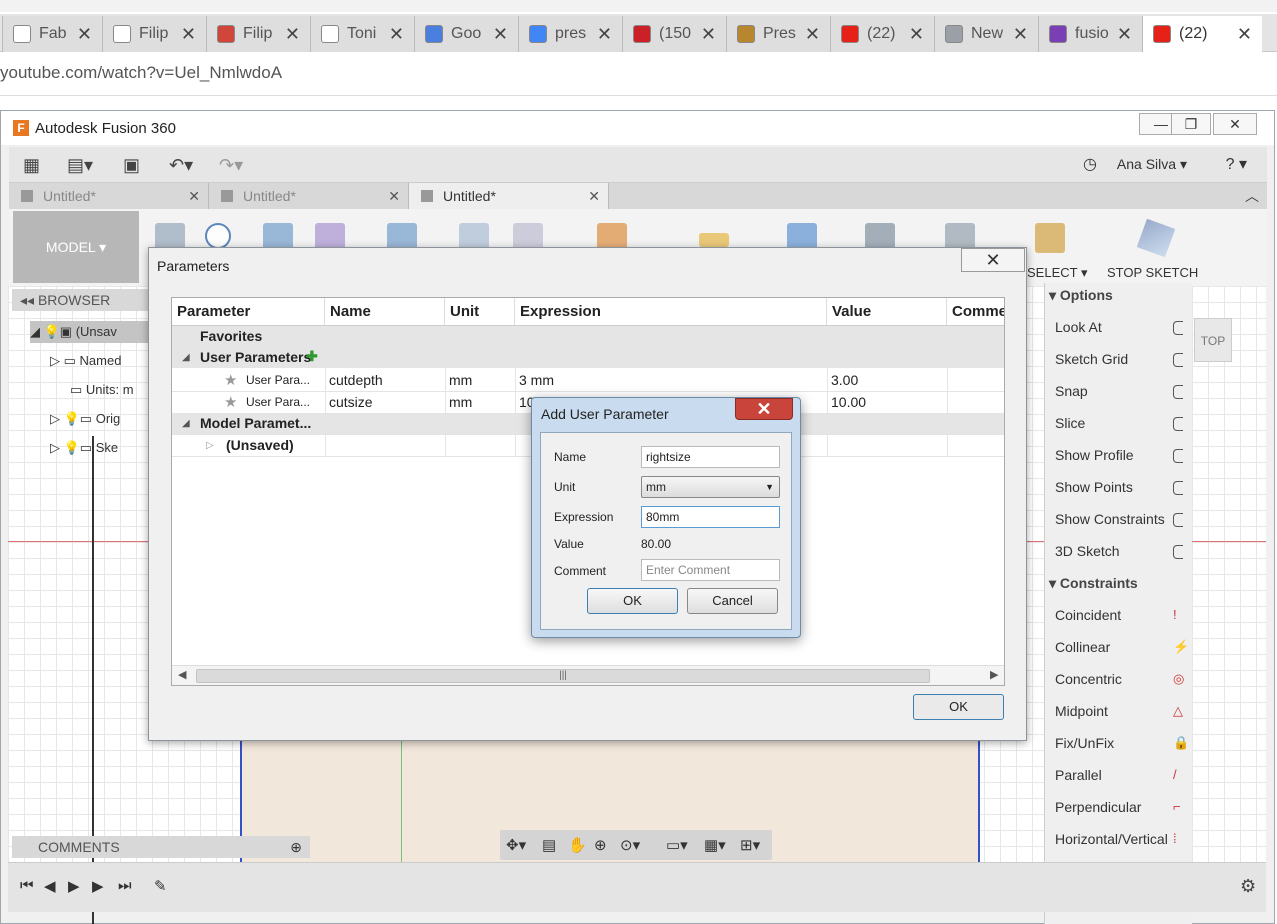 This screenshot has height=924, width=1277. I want to click on constraint-icon: ⌐, so click(1177, 806).